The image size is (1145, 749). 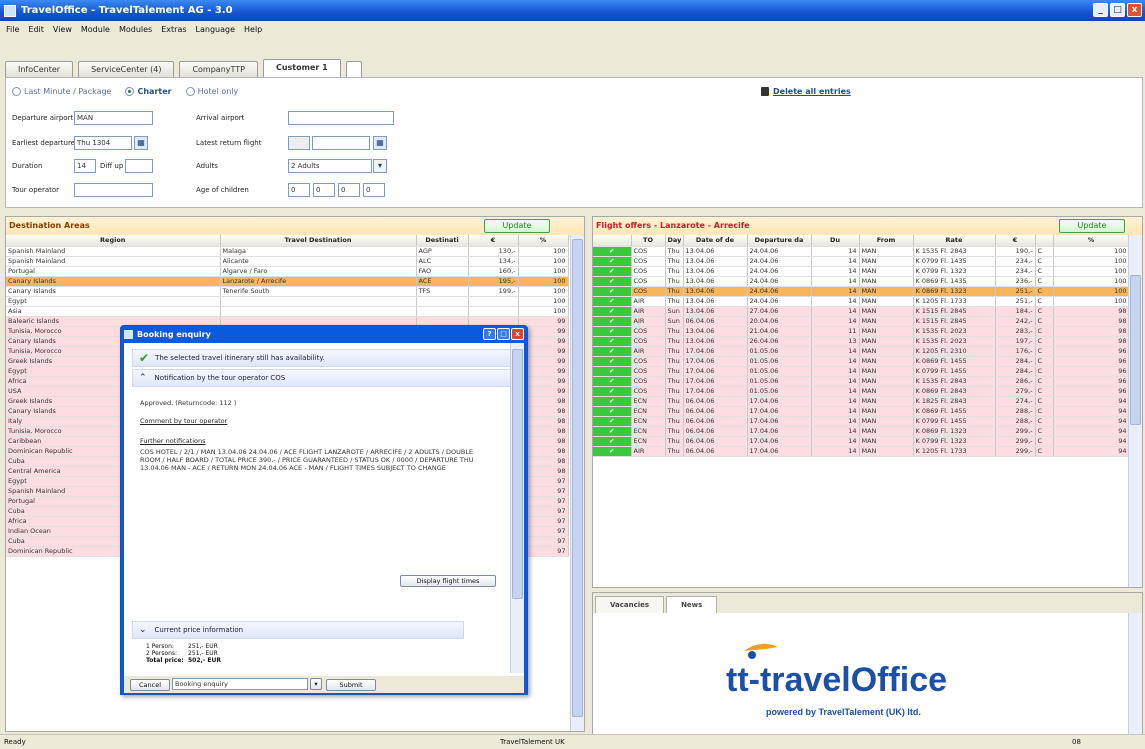 What do you see at coordinates (517, 334) in the screenshot?
I see `dialog-close-button: x` at bounding box center [517, 334].